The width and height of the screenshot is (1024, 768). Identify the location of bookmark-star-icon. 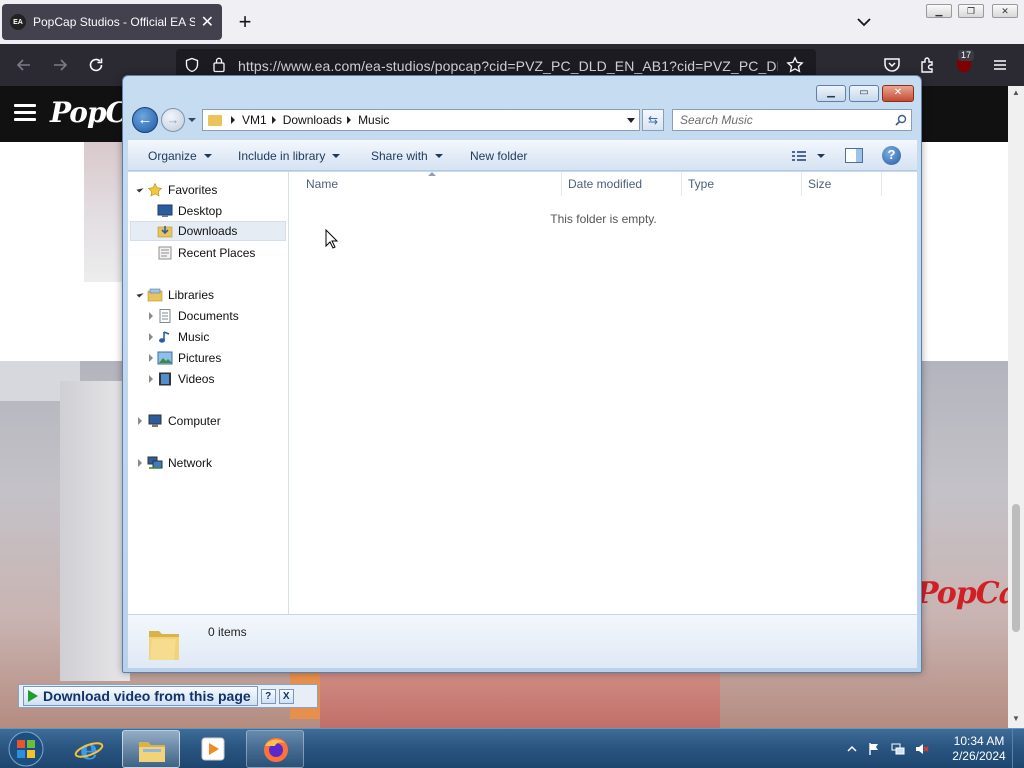
(795, 65).